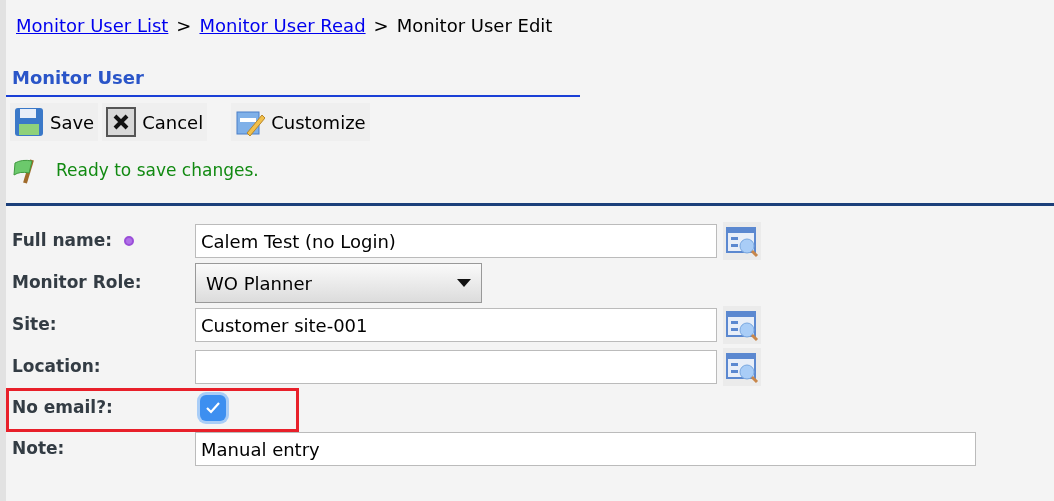 The width and height of the screenshot is (1054, 501). I want to click on caret-icon, so click(464, 283).